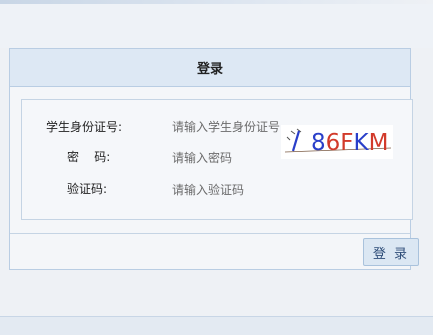  I want to click on password-label: 密 码:, so click(89, 157).